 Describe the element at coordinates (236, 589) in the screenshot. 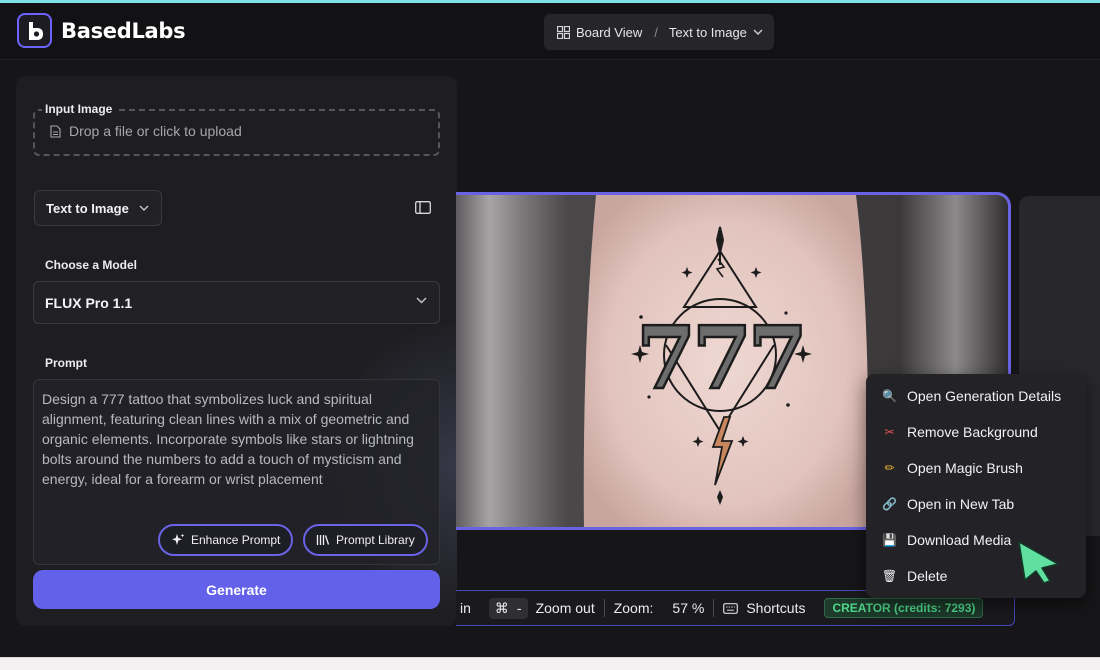

I see `generate-button: Generate` at that location.